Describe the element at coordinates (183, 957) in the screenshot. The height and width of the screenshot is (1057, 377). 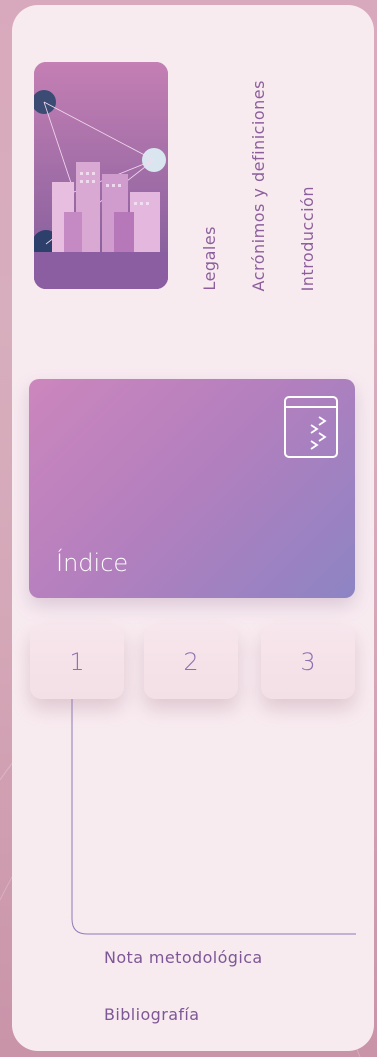
I see `nav-link-nota-metodologica: Nota metodológica` at that location.